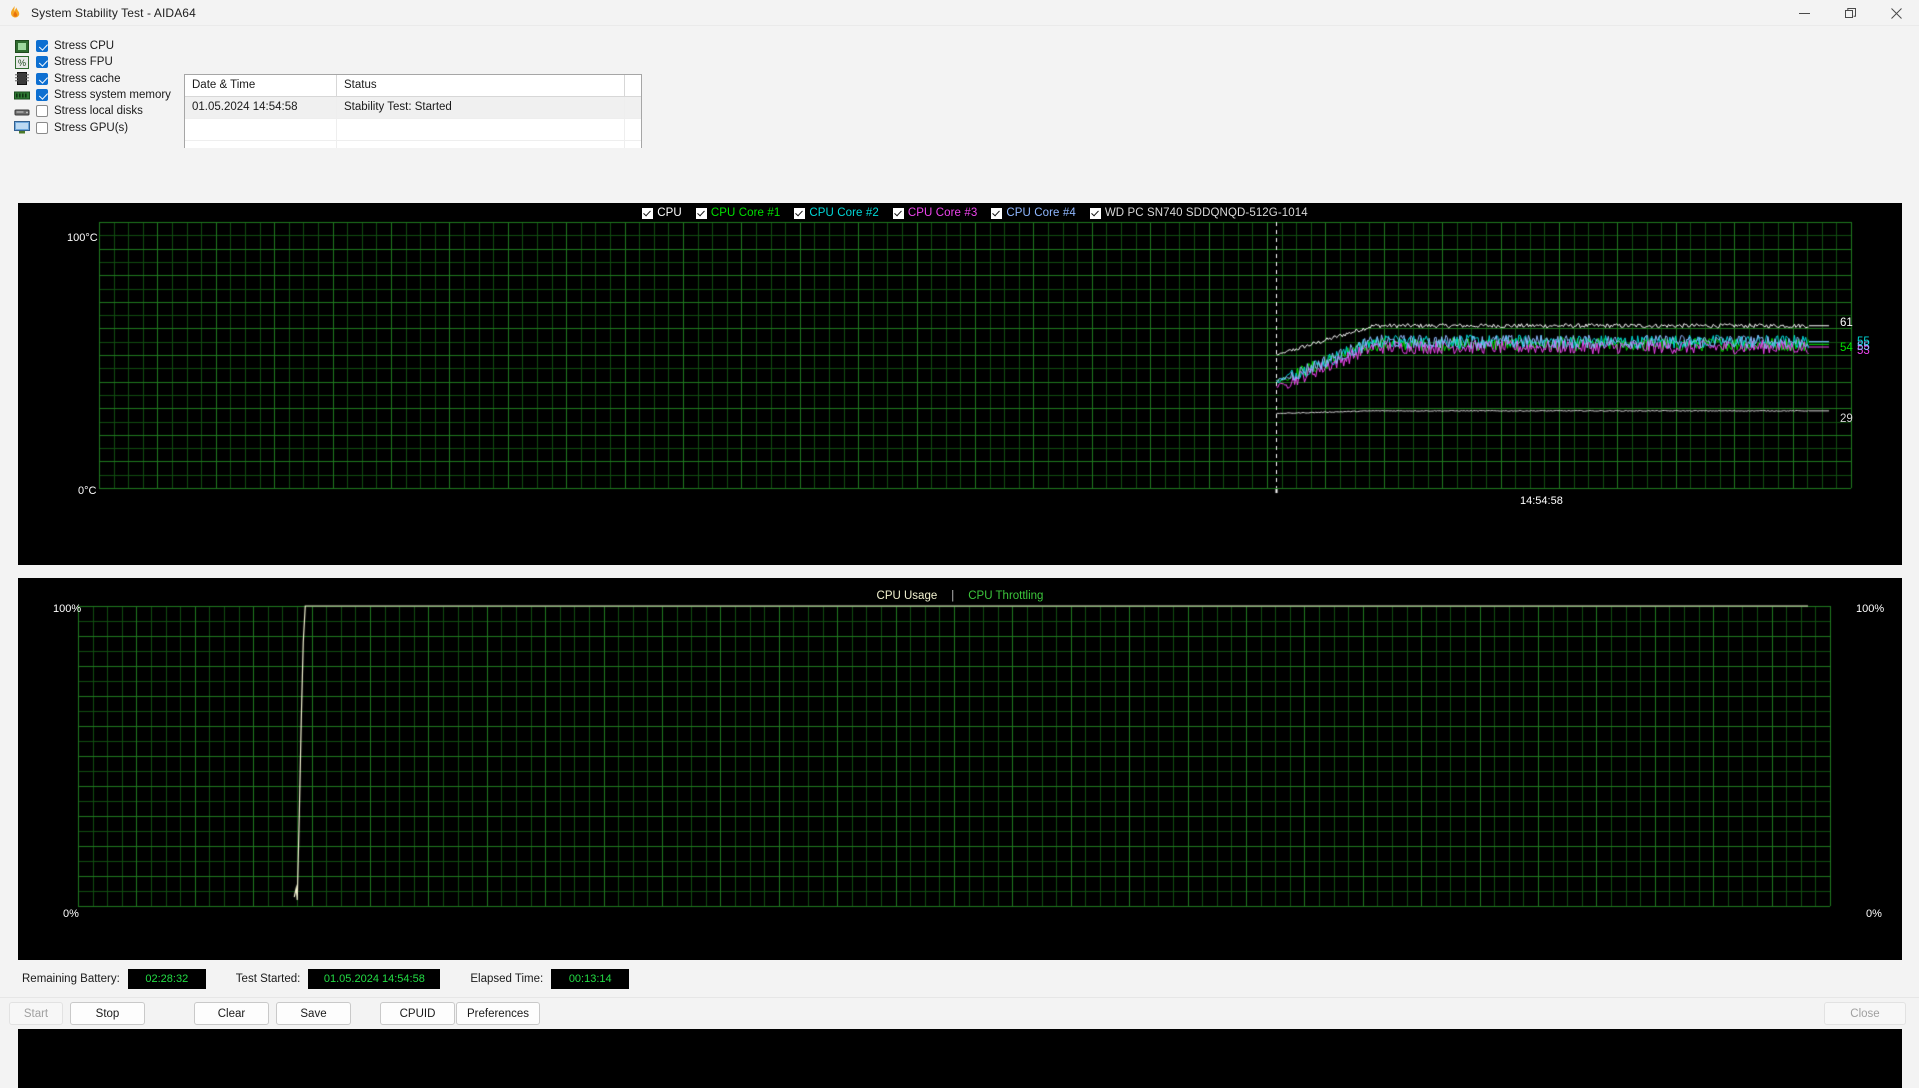  I want to click on checkbox-stress-cache, so click(42, 78).